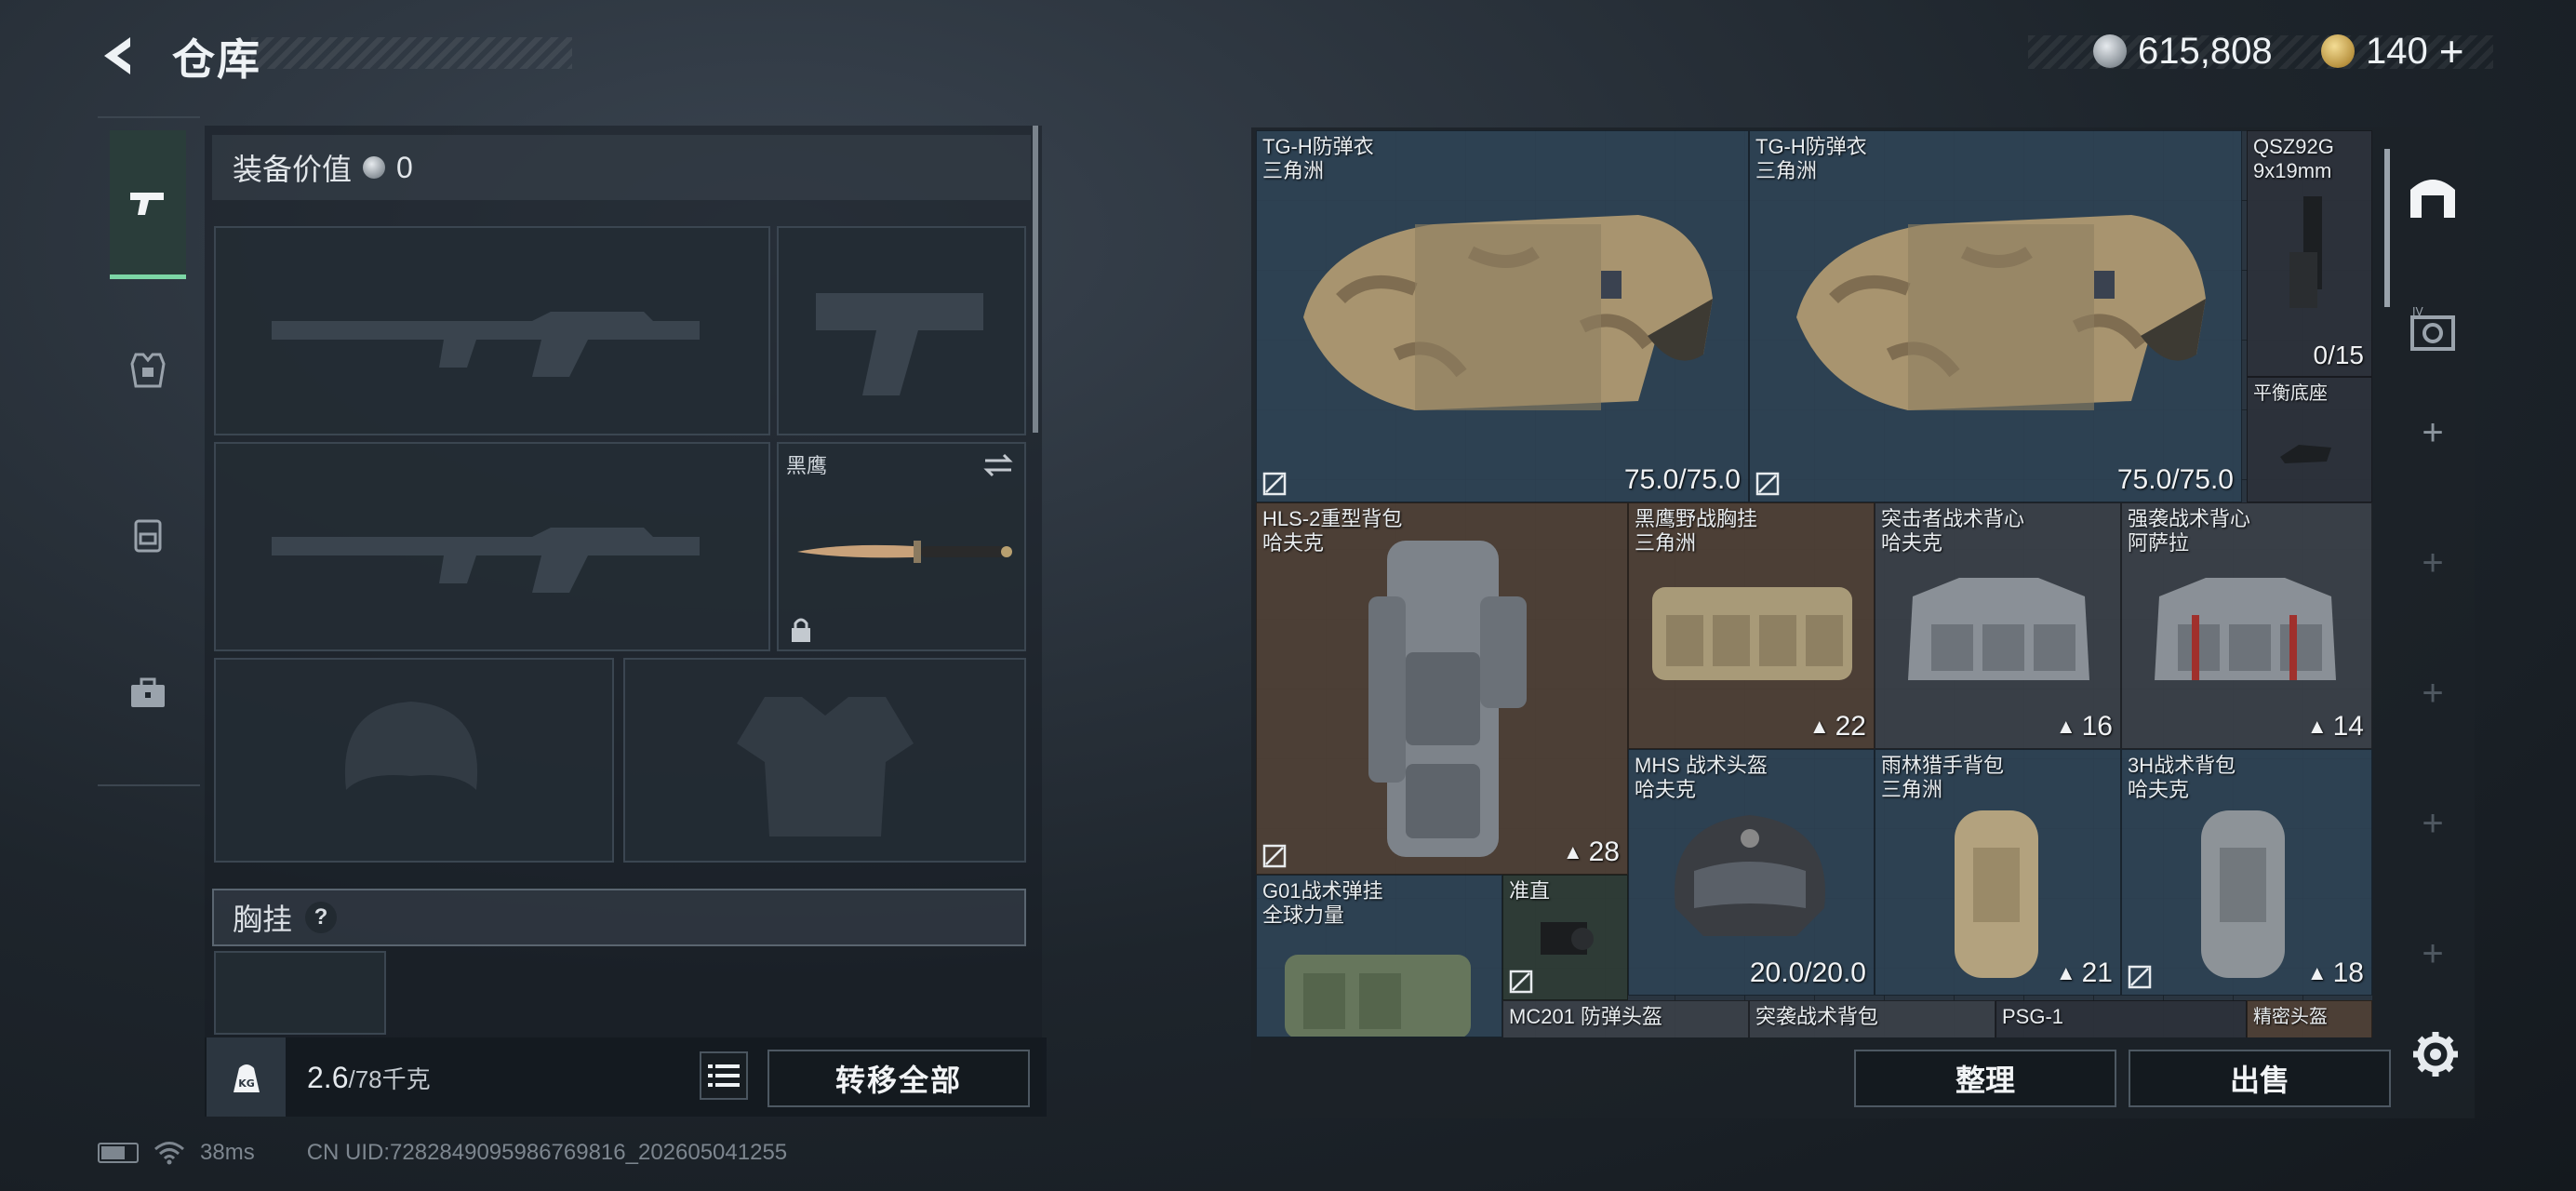 The height and width of the screenshot is (1191, 2576). What do you see at coordinates (293, 169) in the screenshot?
I see `equipment-value-label: 装备价值` at bounding box center [293, 169].